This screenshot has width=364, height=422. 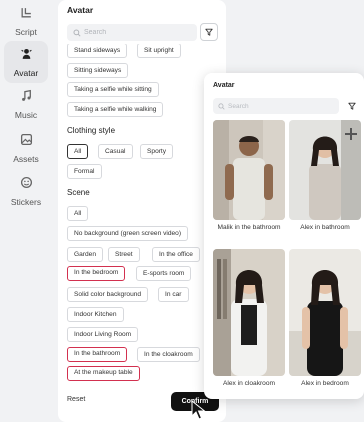 I want to click on sidebar-item-label: Stickers, so click(x=26, y=201).